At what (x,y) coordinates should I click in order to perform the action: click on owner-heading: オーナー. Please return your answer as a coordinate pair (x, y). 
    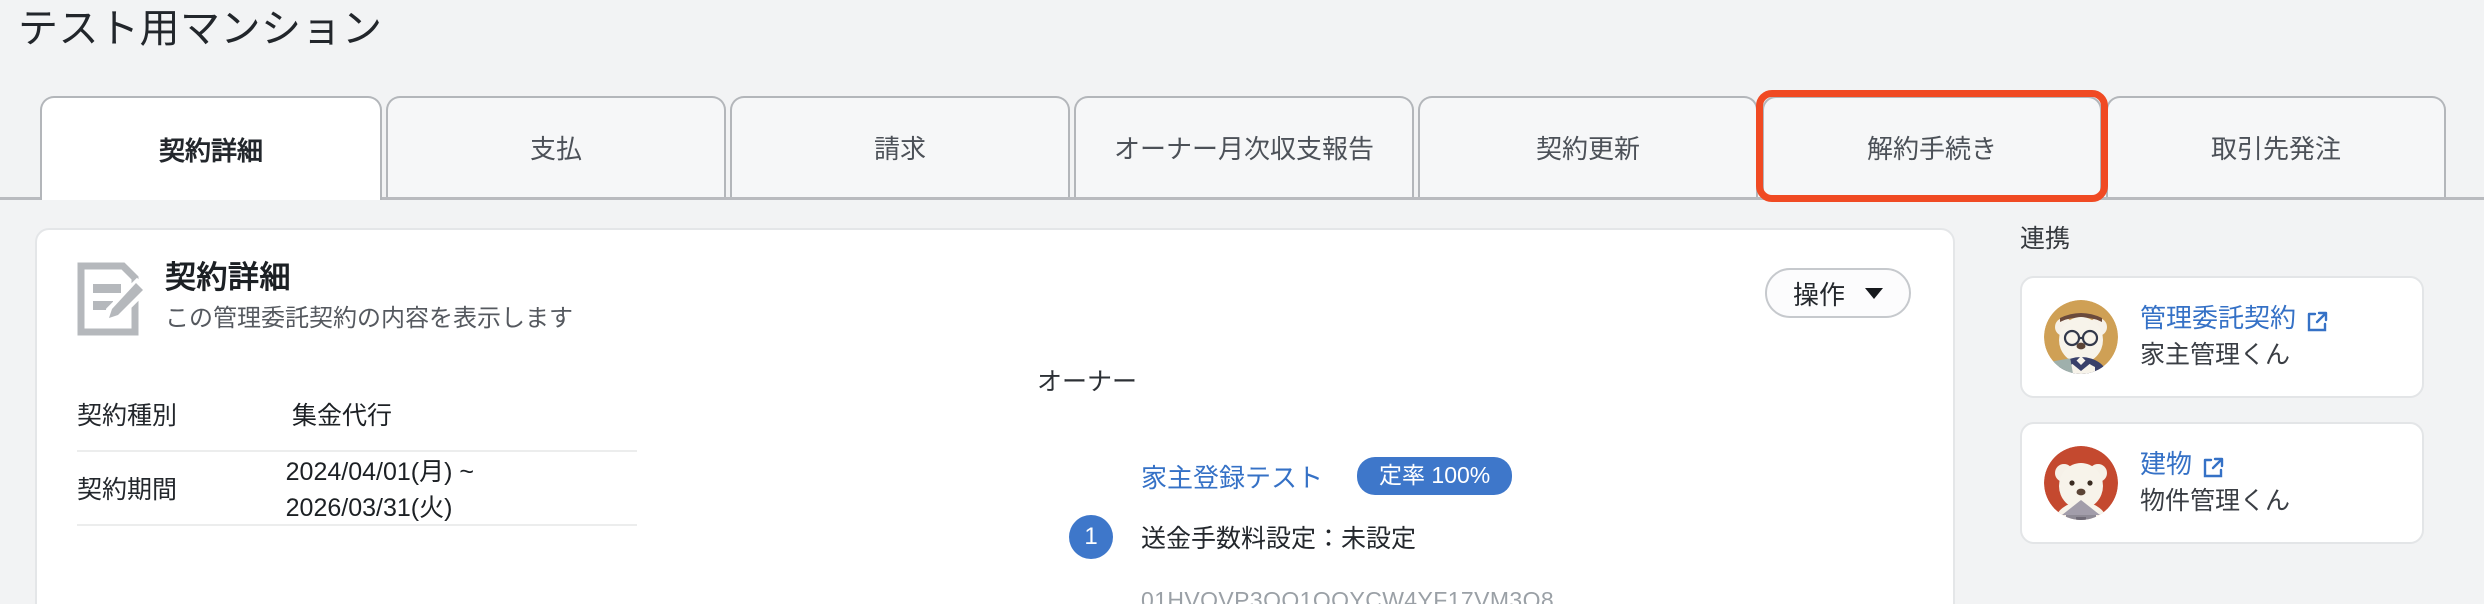
    Looking at the image, I should click on (1087, 382).